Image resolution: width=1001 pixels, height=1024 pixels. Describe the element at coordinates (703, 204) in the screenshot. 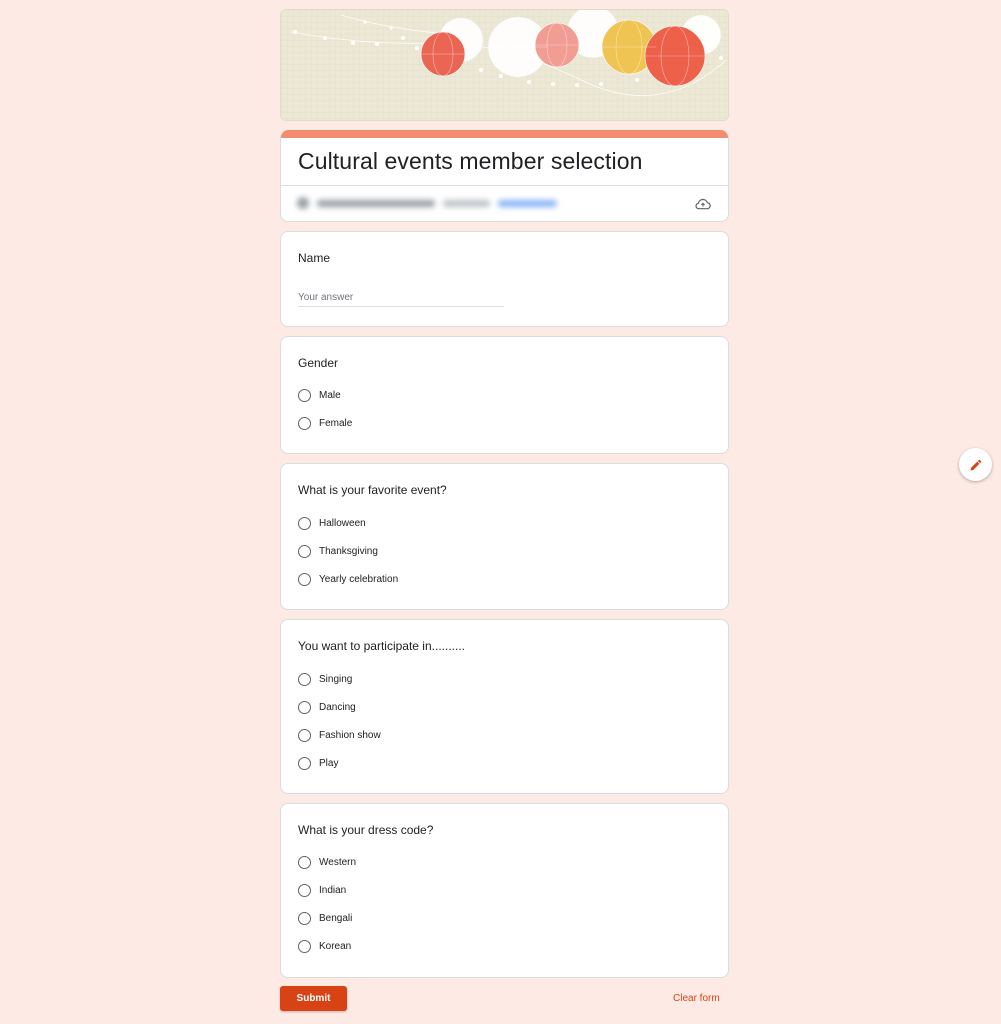

I see `cloud-sync-icon` at that location.